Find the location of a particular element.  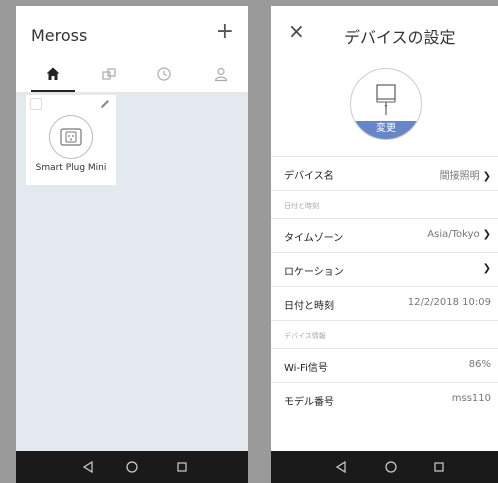

row-value: 間接照明 ❯ is located at coordinates (465, 174).